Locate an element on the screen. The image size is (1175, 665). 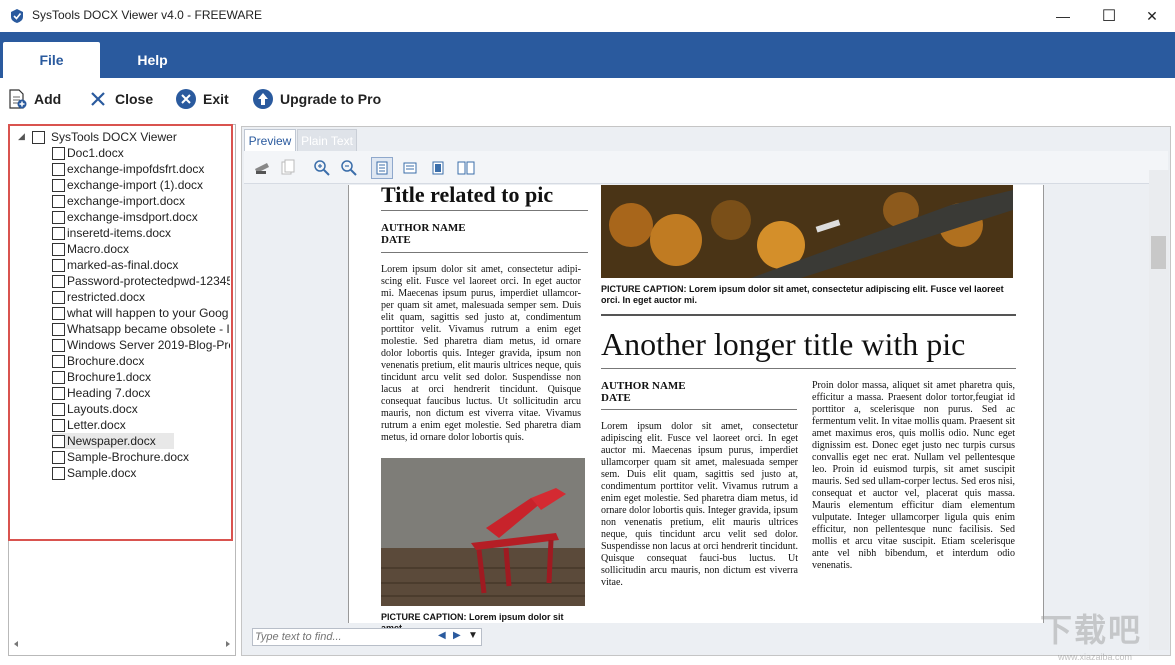
root-checkbox is located at coordinates (38, 137).